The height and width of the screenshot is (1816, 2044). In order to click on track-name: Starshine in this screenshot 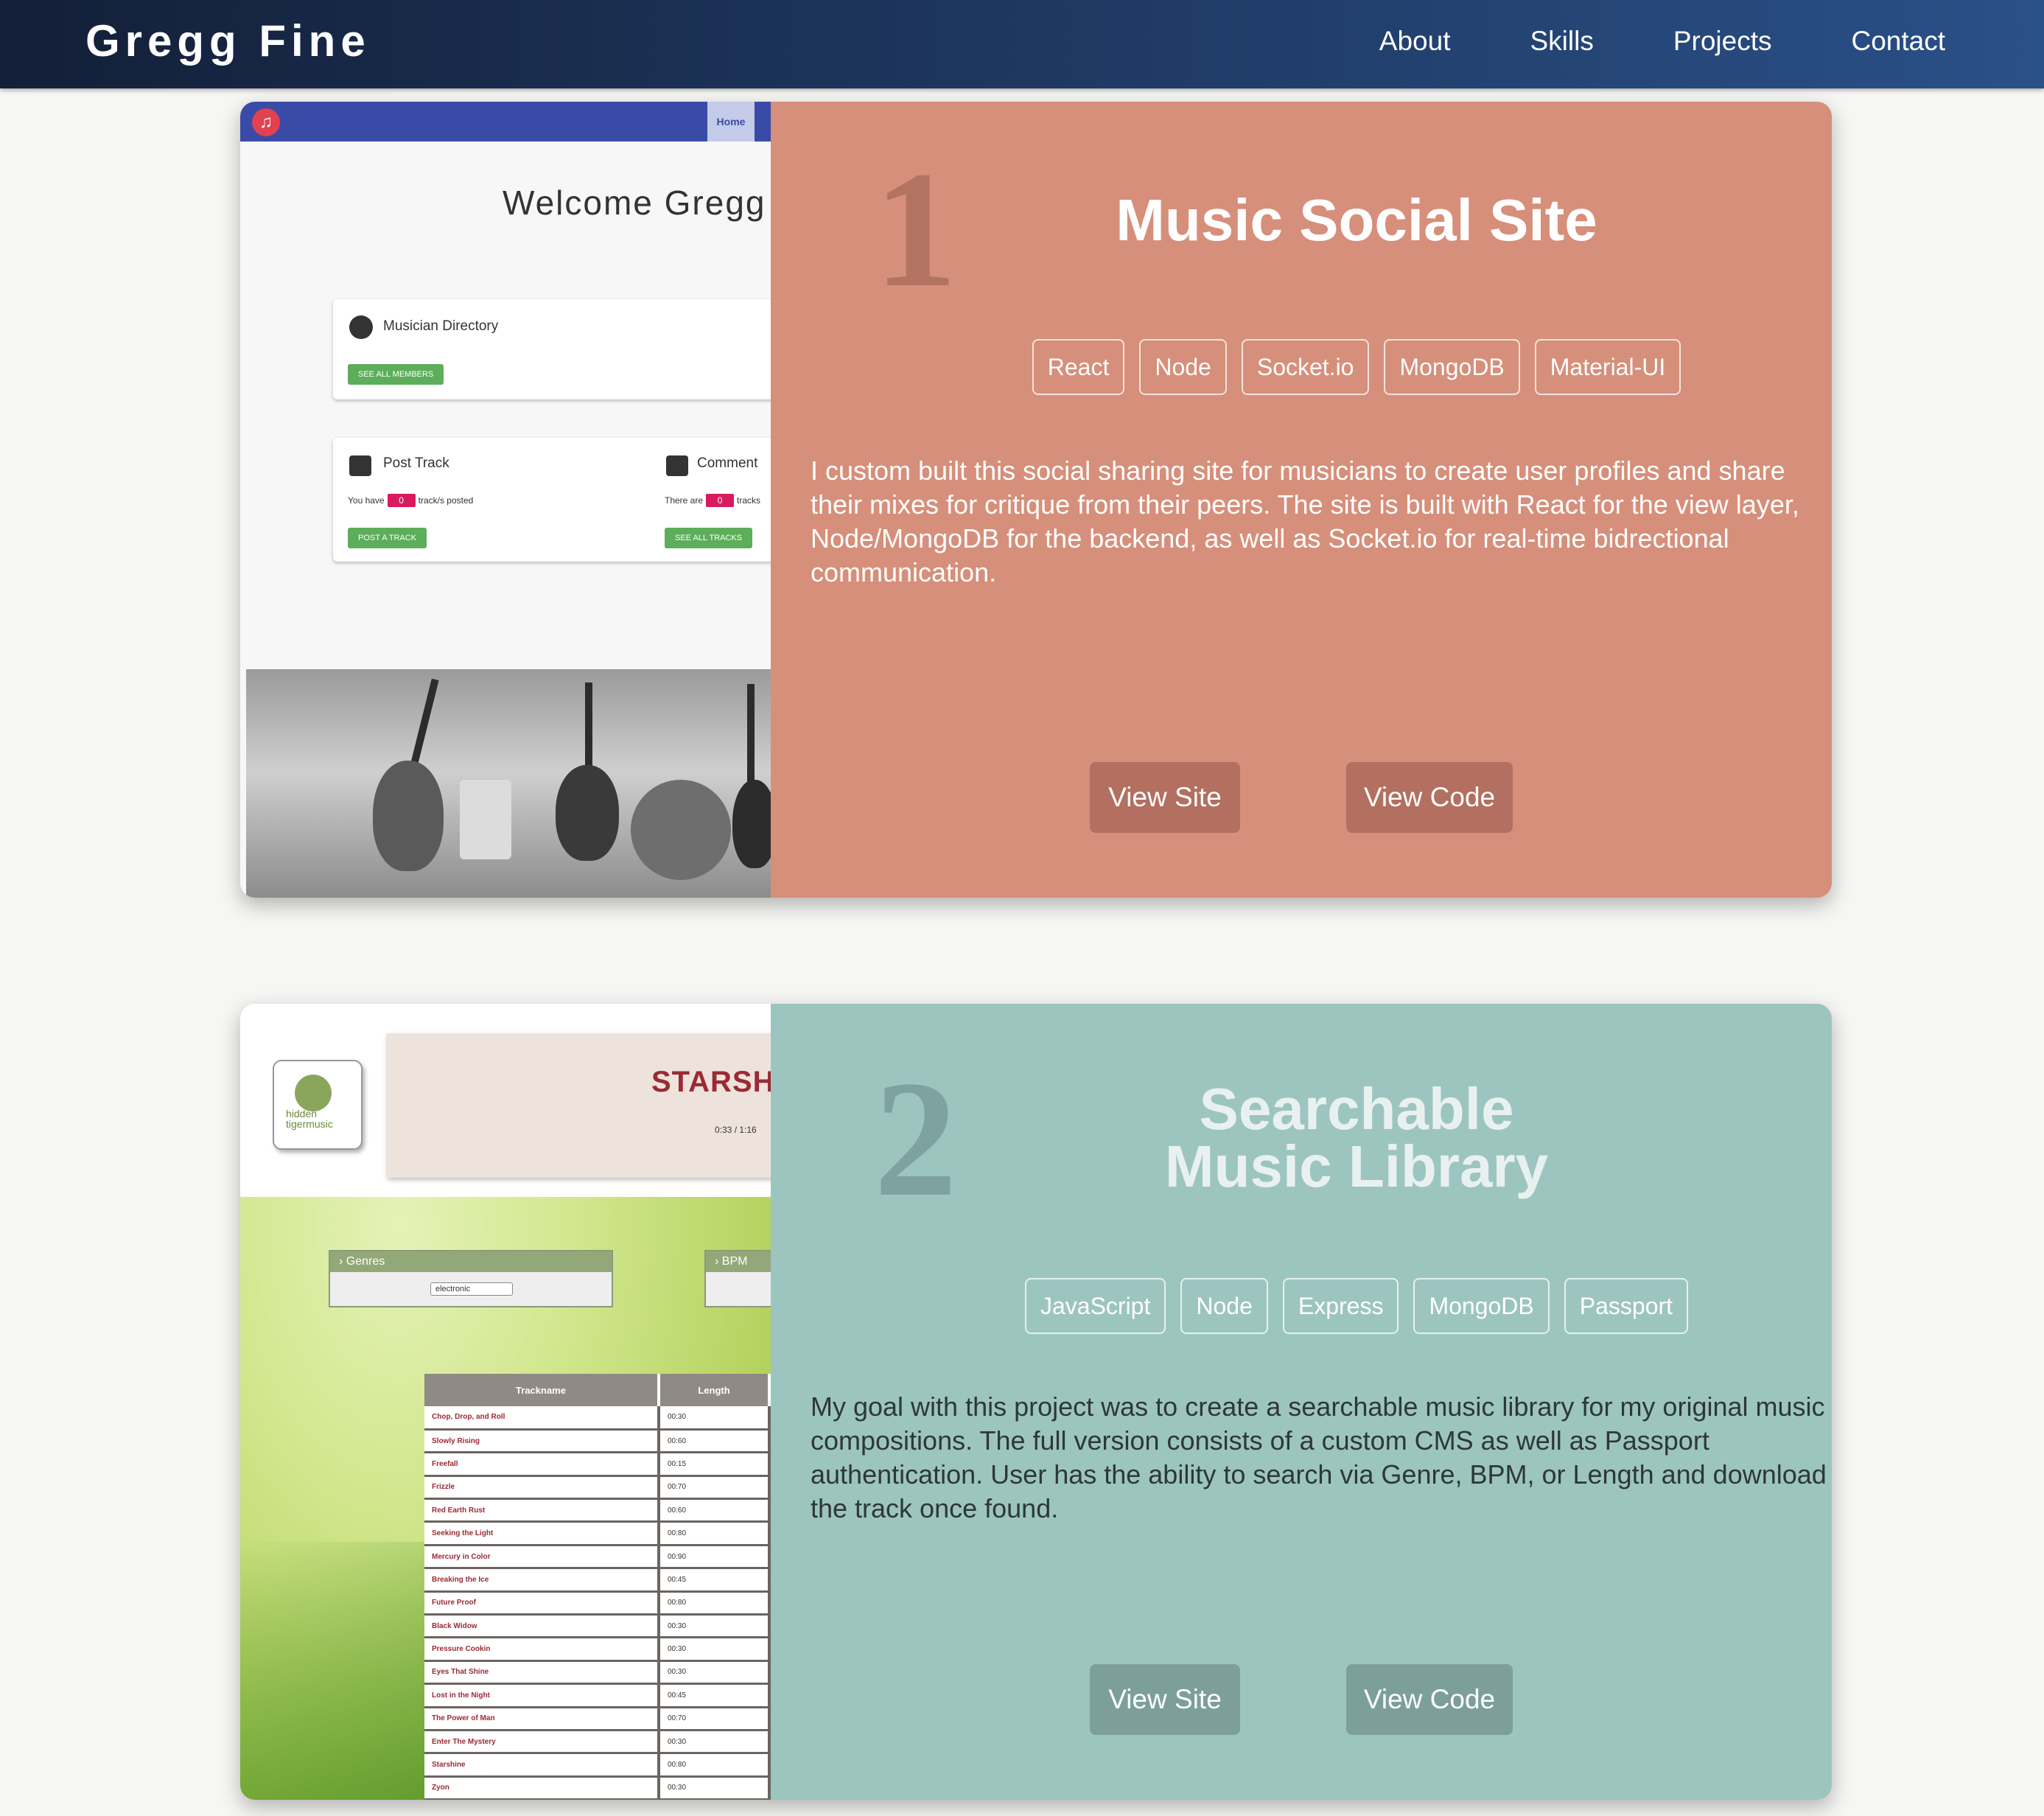, I will do `click(542, 1765)`.